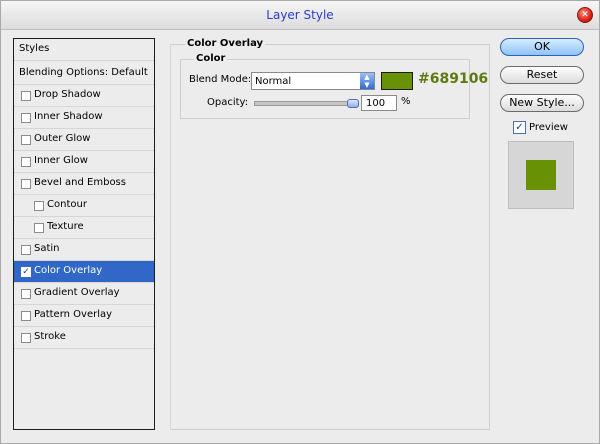  Describe the element at coordinates (84, 250) in the screenshot. I see `style-item-satin: Satin` at that location.